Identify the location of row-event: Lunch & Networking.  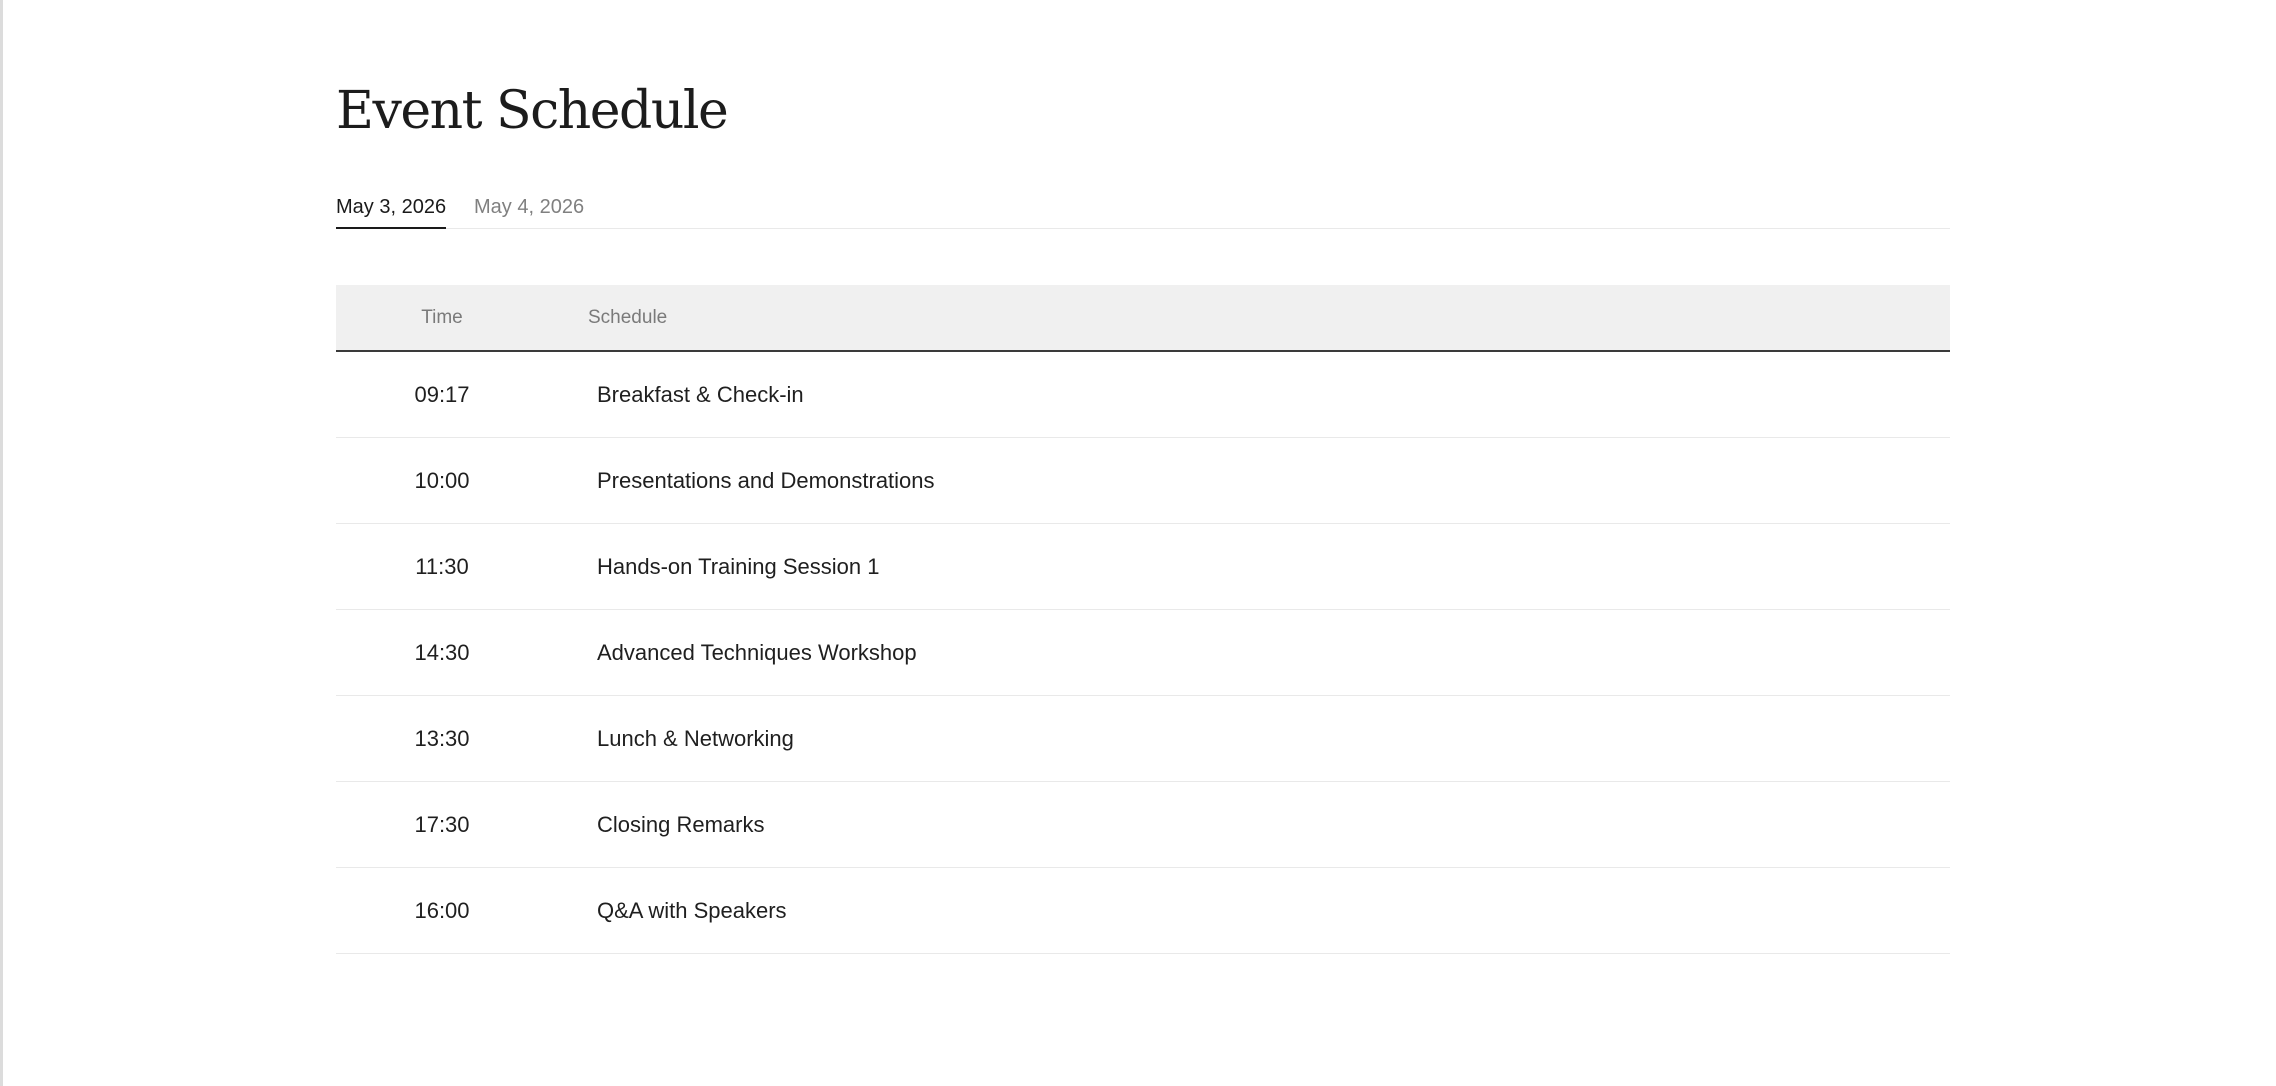
(695, 738).